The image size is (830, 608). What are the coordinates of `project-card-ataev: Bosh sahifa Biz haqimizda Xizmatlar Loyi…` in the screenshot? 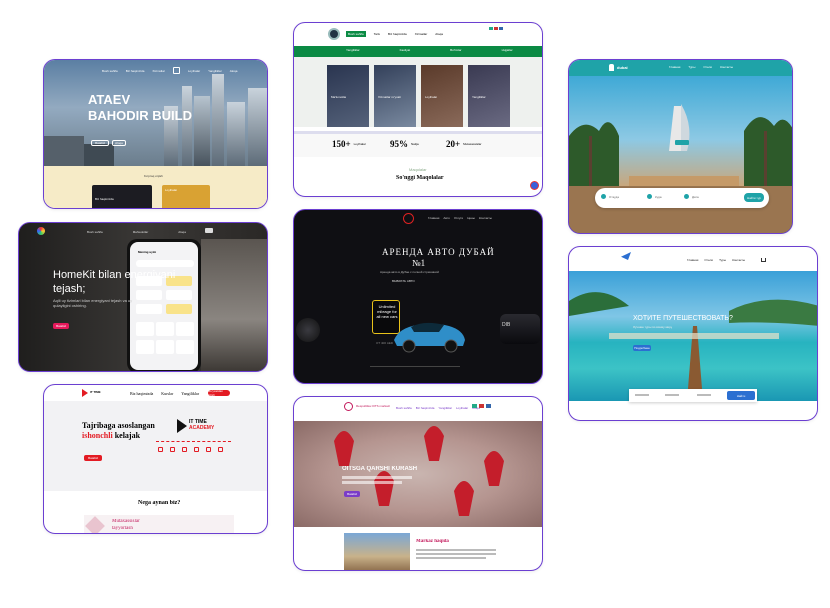 It's located at (155, 134).